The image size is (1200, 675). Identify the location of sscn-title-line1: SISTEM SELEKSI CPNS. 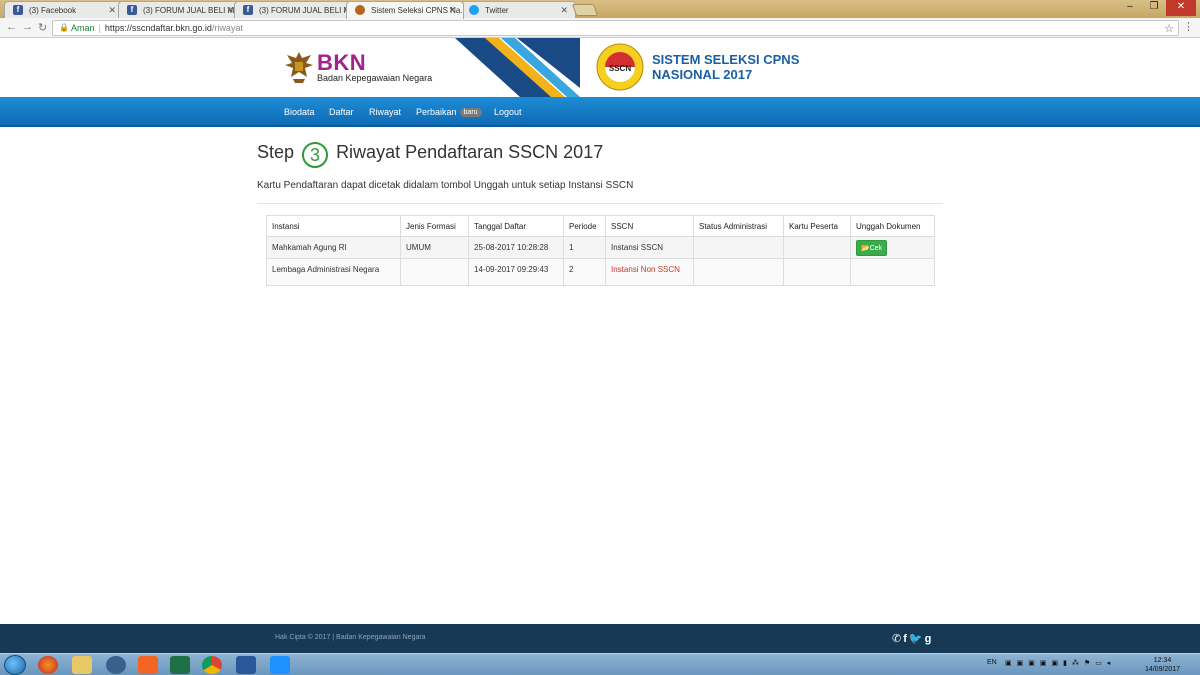
(726, 59).